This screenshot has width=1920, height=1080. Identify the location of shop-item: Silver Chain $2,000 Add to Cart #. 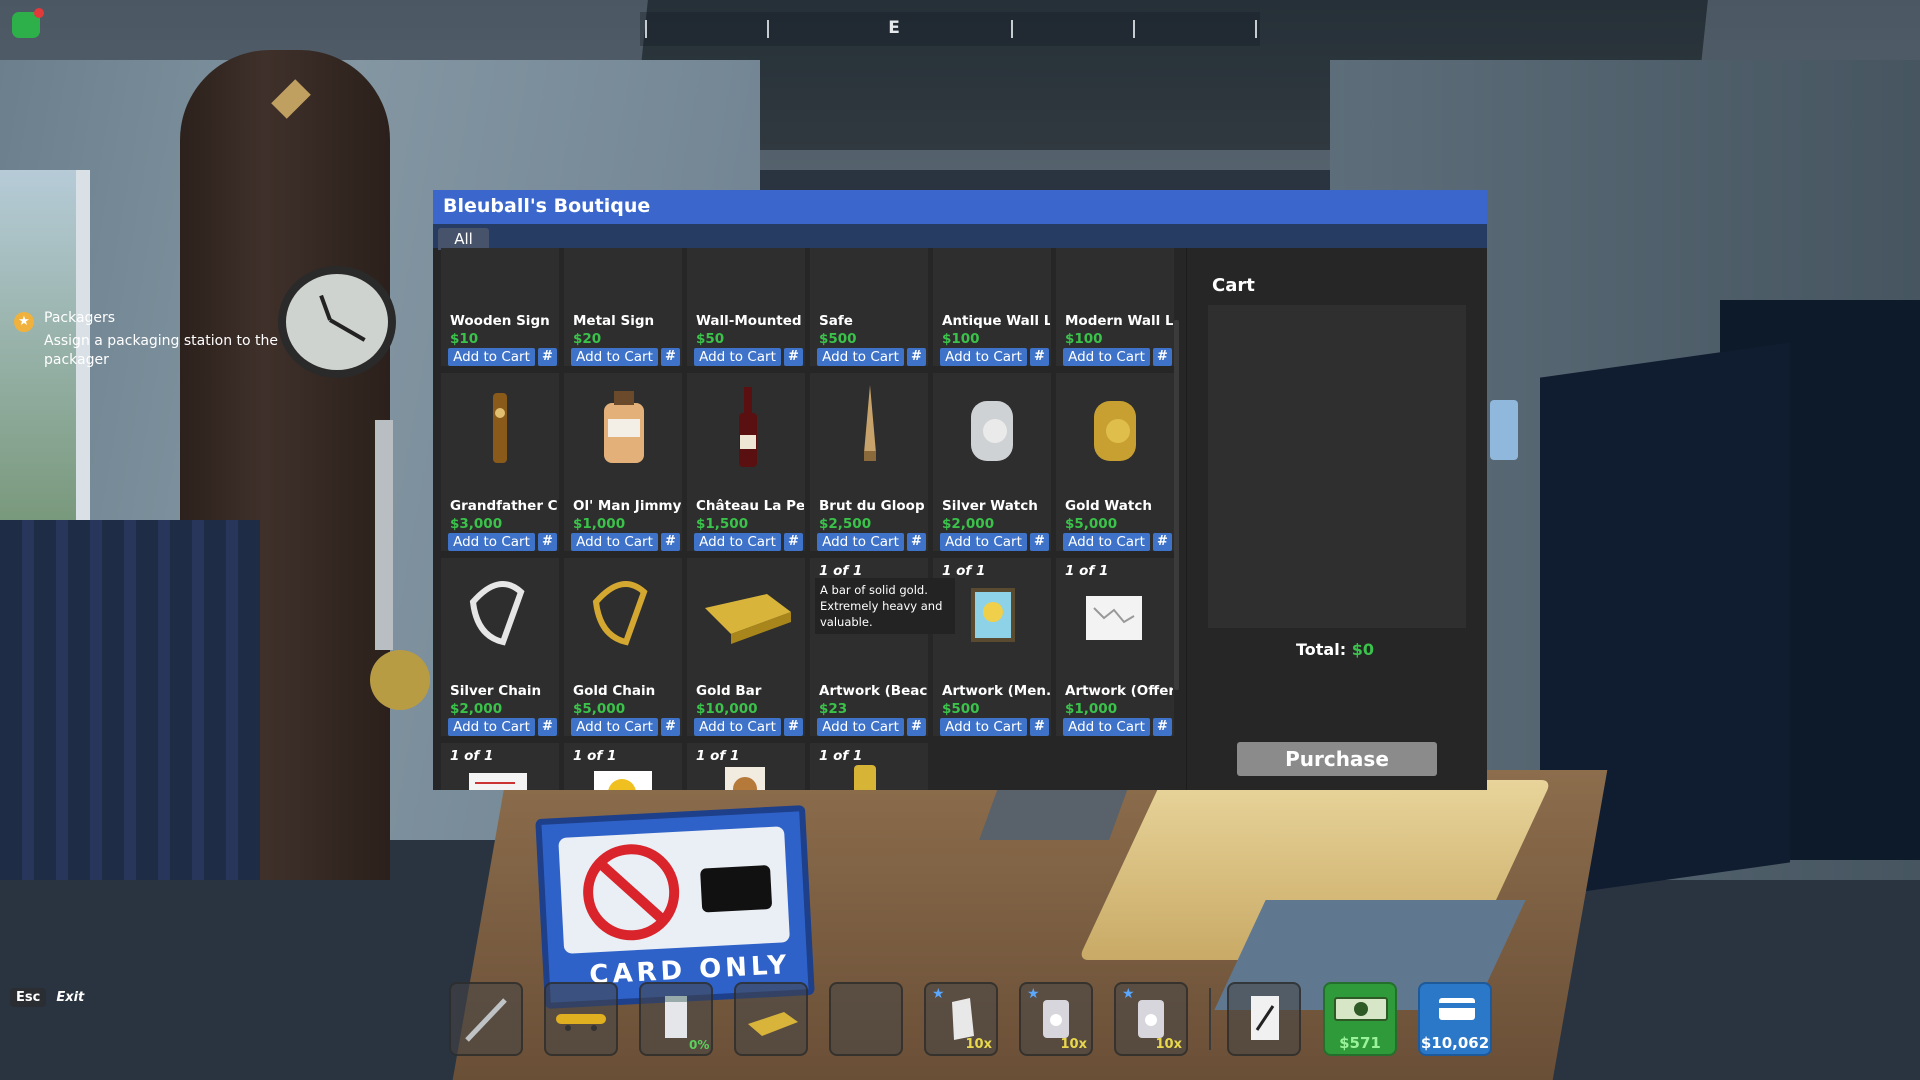
(500, 647).